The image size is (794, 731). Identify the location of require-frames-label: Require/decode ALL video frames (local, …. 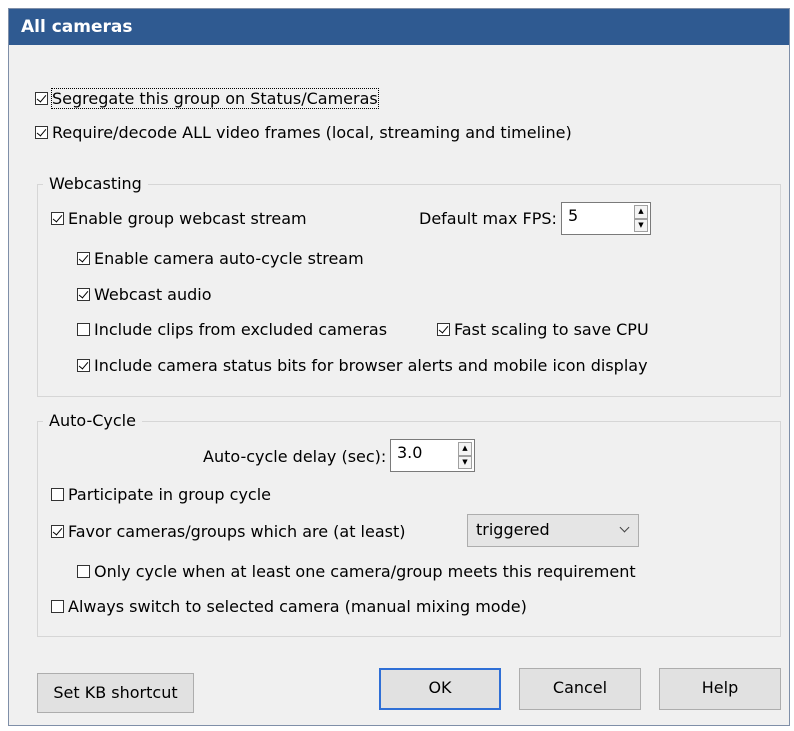
(312, 132).